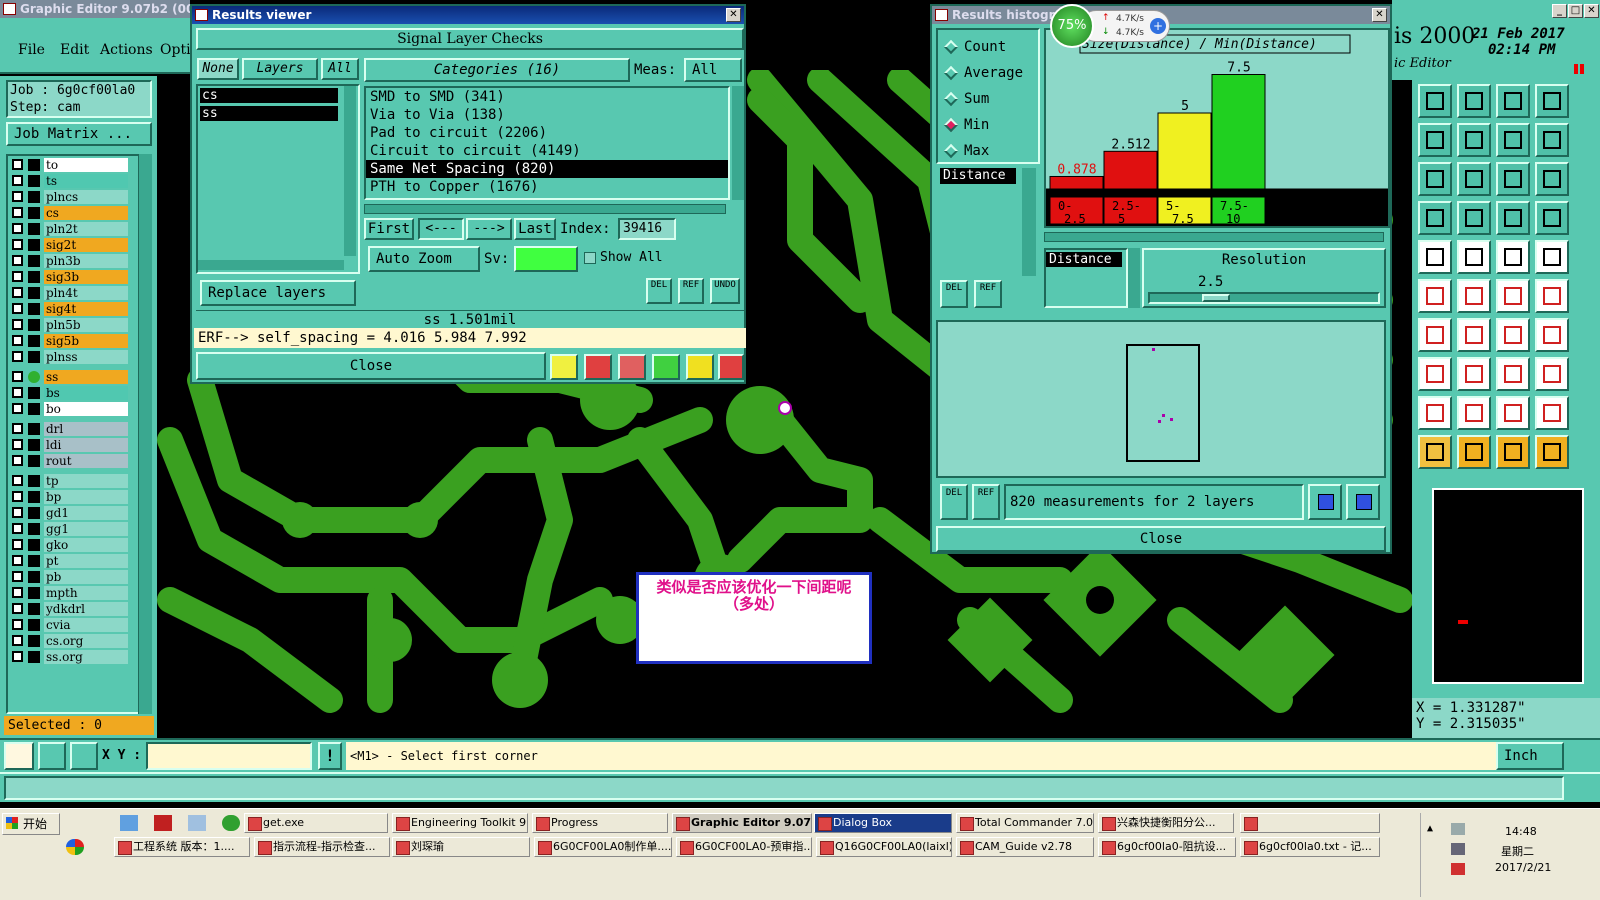 Image resolution: width=1600 pixels, height=900 pixels. What do you see at coordinates (69, 609) in the screenshot?
I see `layer-row: ydkdrl` at bounding box center [69, 609].